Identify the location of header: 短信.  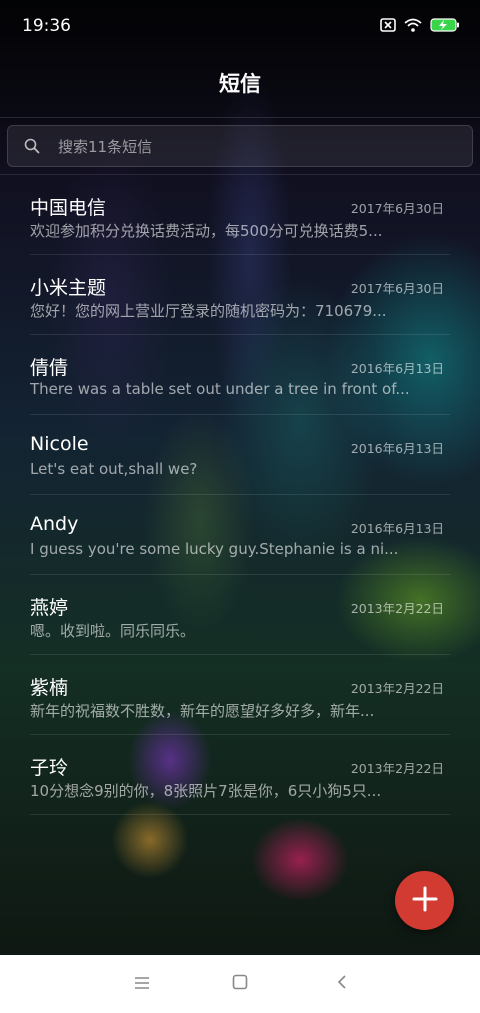
(240, 84).